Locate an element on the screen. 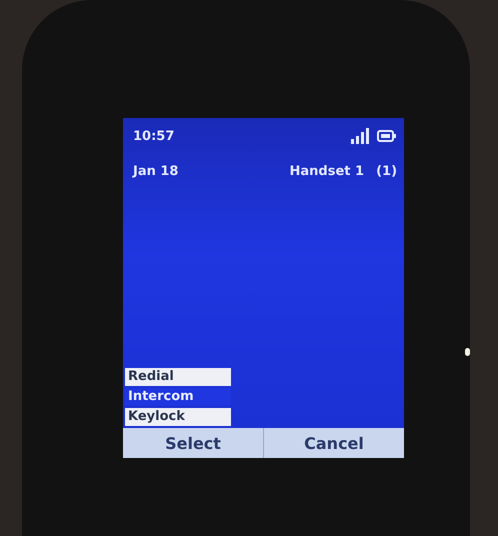  handset-count: (1) is located at coordinates (387, 171).